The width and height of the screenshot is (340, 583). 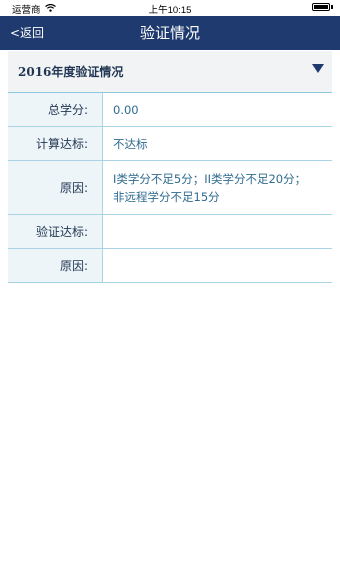 What do you see at coordinates (130, 143) in the screenshot?
I see `row-value: 不达标` at bounding box center [130, 143].